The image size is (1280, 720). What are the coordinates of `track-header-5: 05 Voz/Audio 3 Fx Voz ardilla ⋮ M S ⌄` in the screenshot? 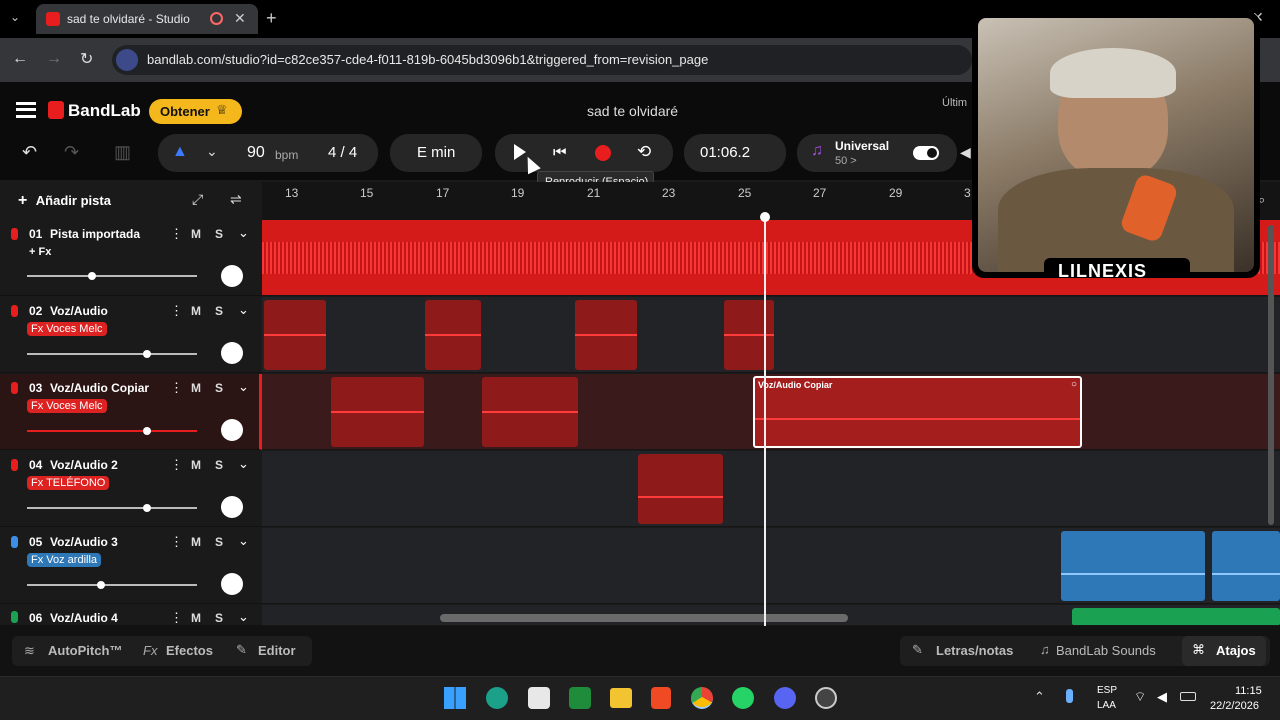 It's located at (131, 566).